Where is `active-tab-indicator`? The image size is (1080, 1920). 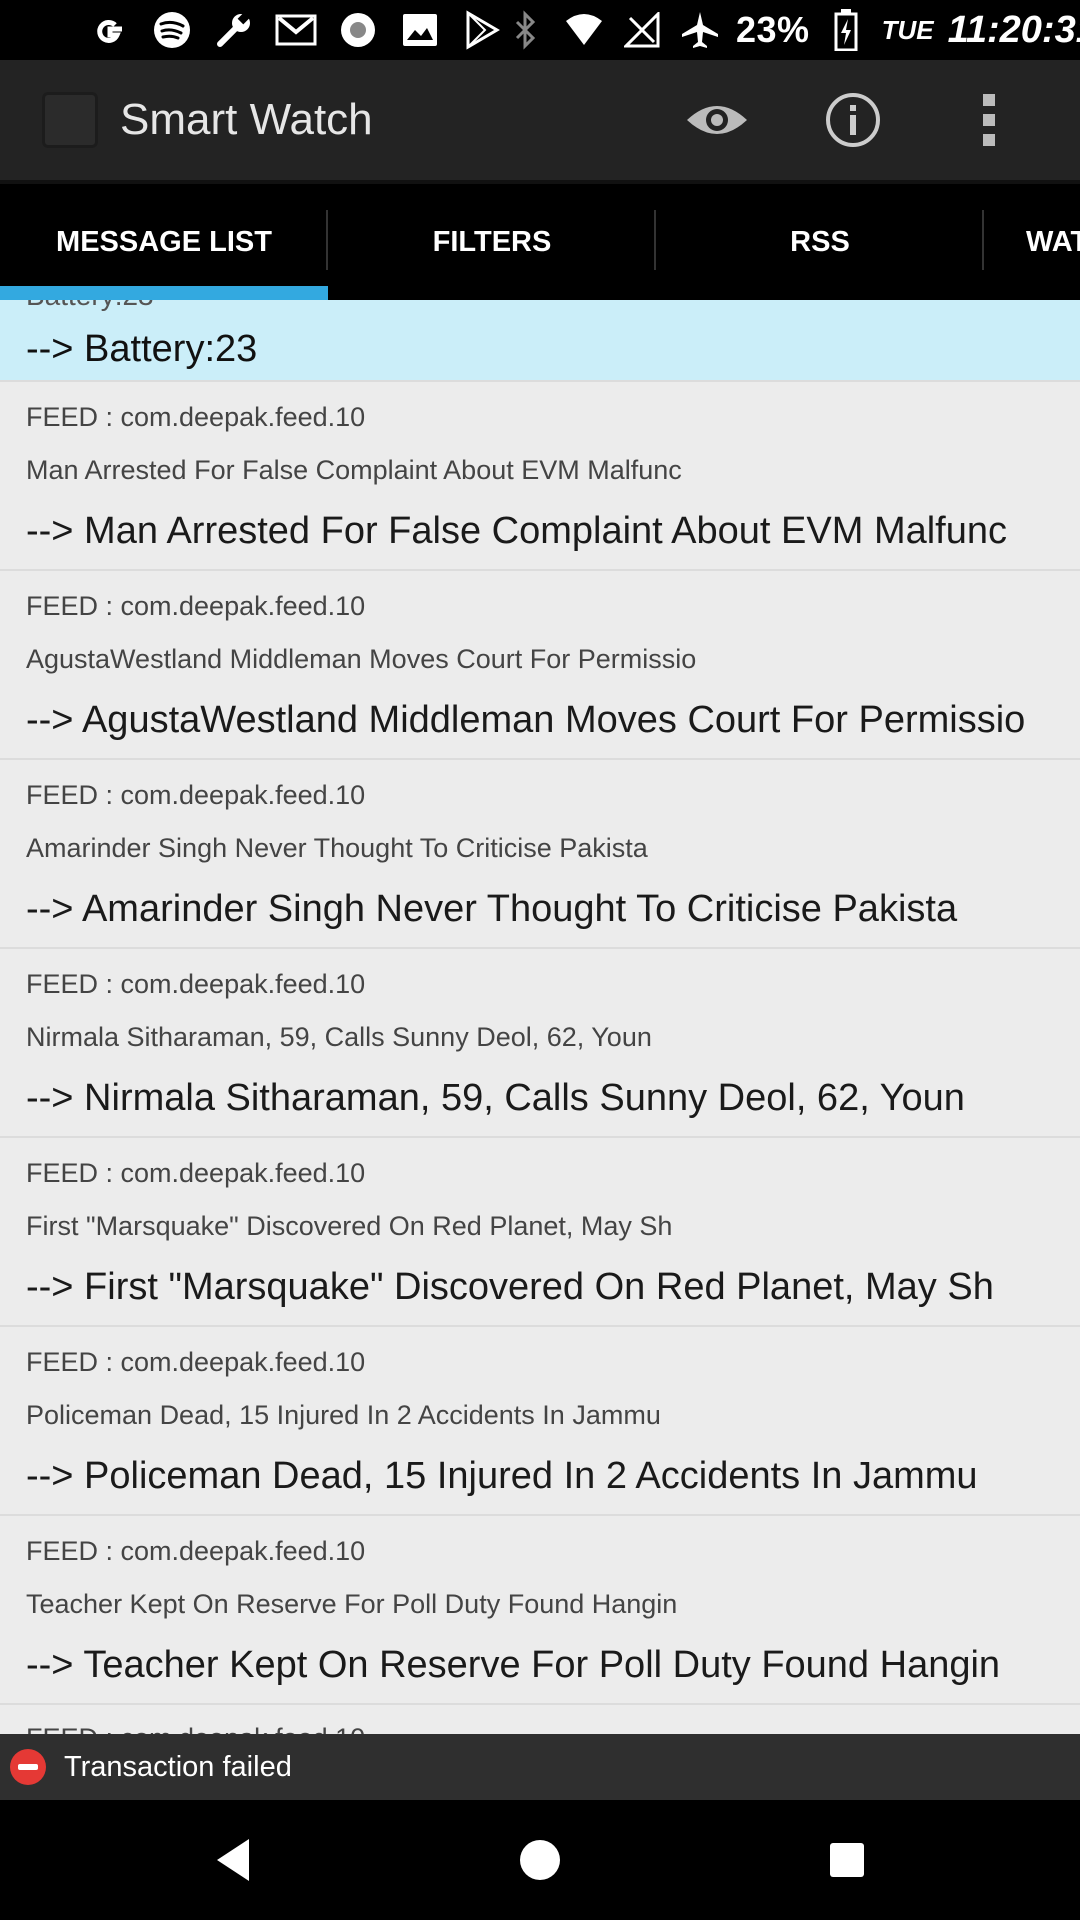
active-tab-indicator is located at coordinates (164, 293).